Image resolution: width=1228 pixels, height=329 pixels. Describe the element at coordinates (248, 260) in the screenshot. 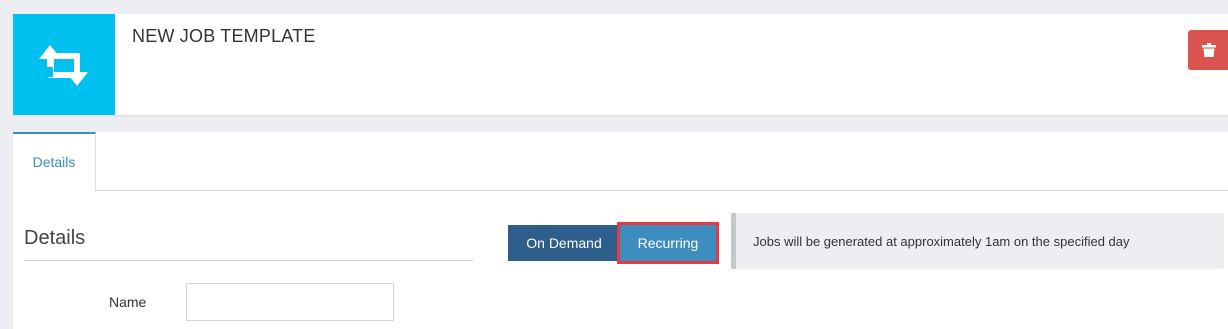

I see `section-divider` at that location.